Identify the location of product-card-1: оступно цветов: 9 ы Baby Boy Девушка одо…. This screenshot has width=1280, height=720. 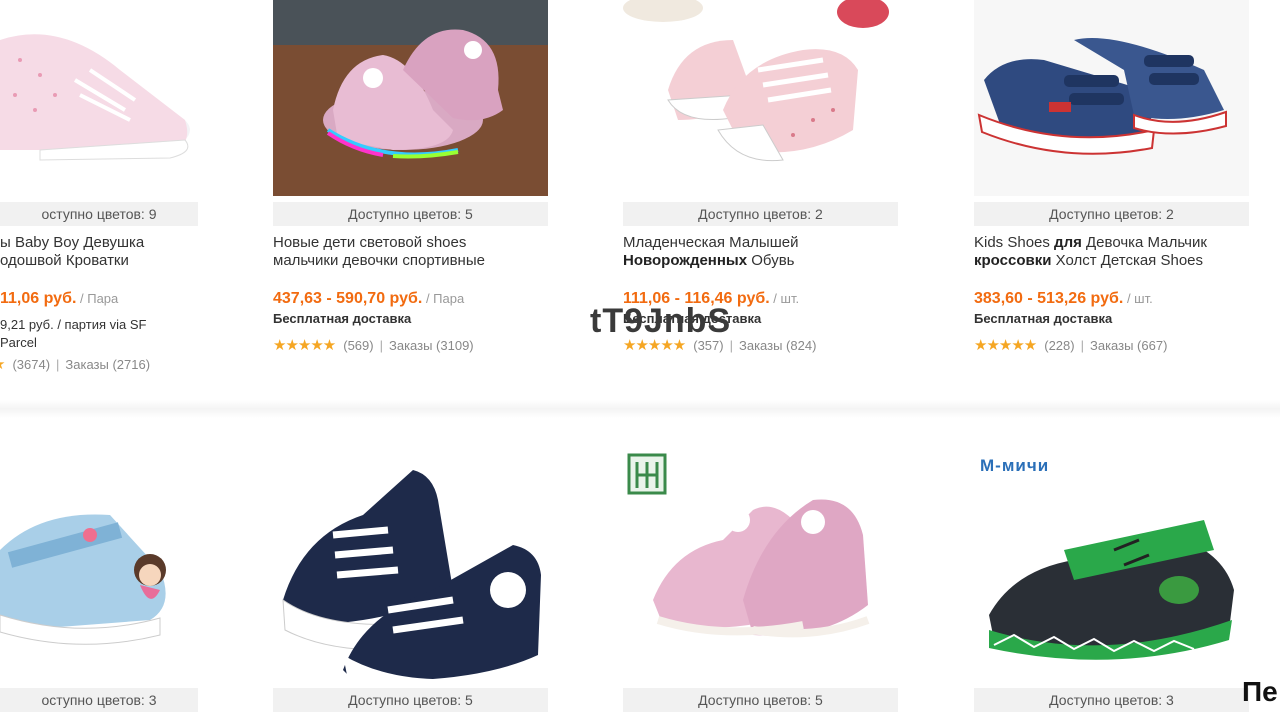
(100, 195).